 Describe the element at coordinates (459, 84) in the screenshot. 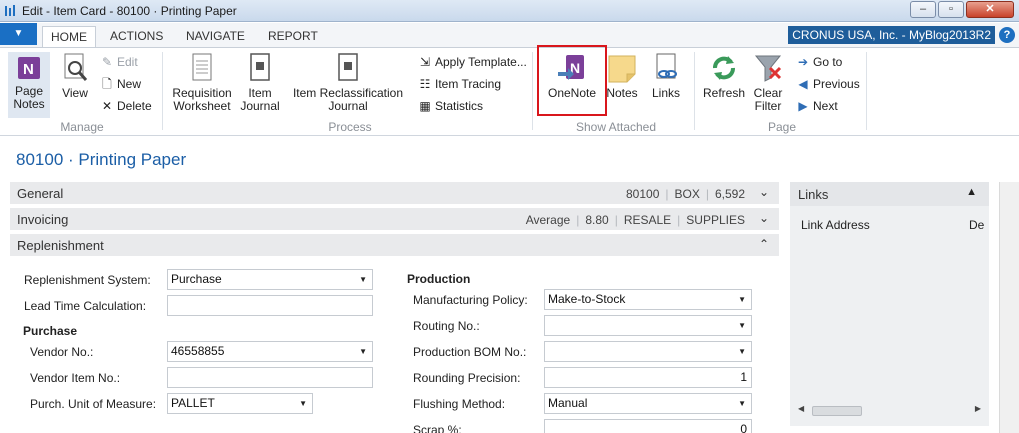

I see `item-tracing-button: ☷ Item Tracing` at that location.